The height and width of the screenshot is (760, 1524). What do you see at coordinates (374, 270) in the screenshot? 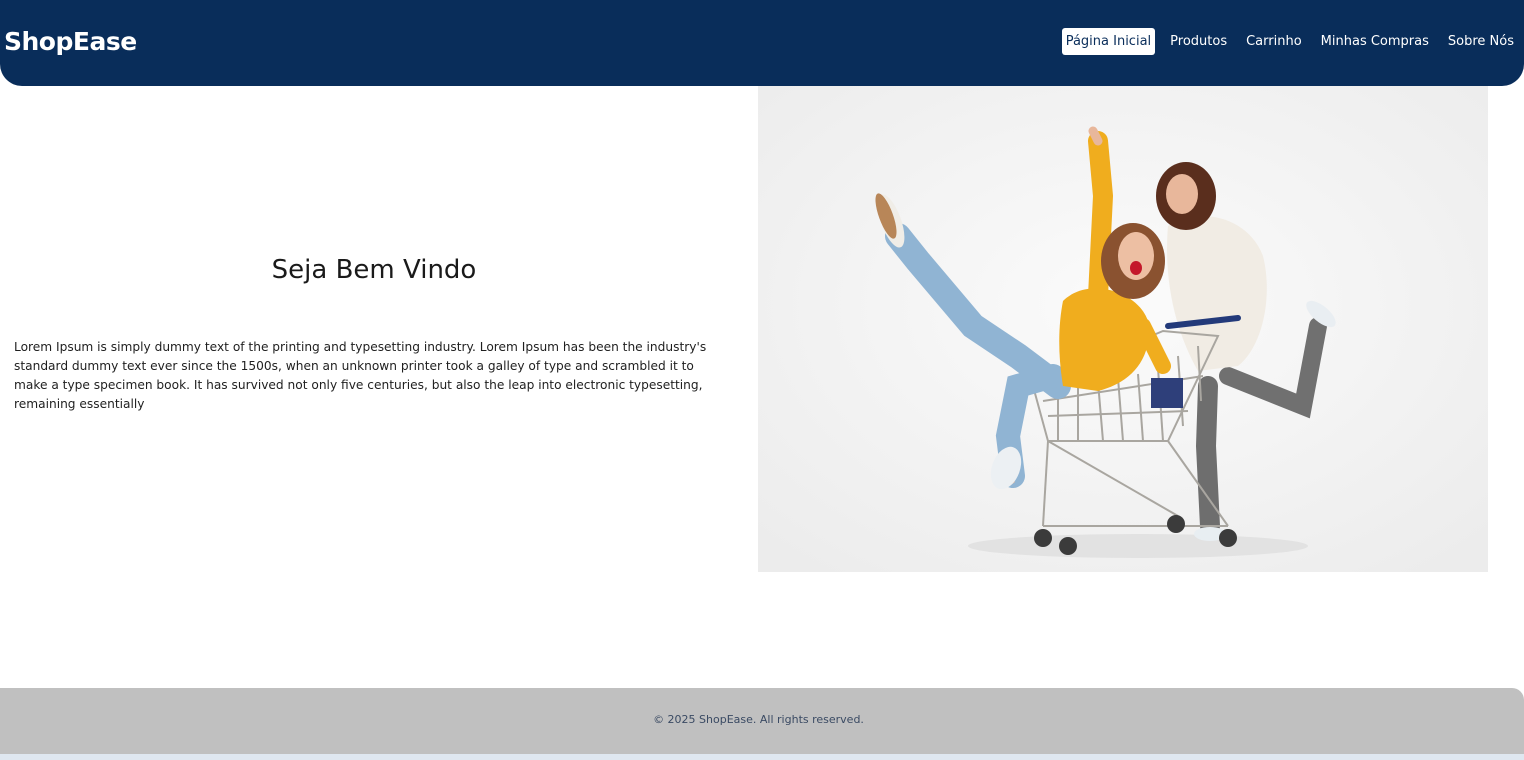
I see `hero-title: Seja Bem Vindo` at bounding box center [374, 270].